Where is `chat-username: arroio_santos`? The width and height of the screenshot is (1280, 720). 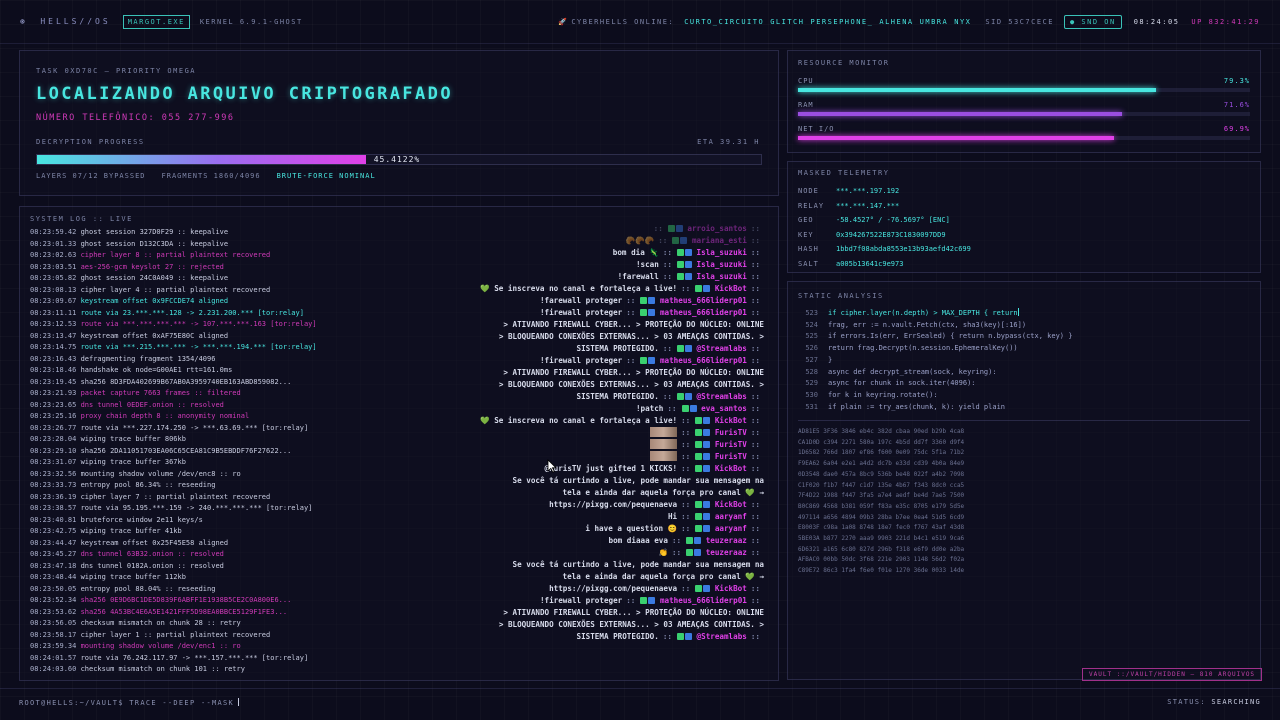
chat-username: arroio_santos is located at coordinates (716, 228).